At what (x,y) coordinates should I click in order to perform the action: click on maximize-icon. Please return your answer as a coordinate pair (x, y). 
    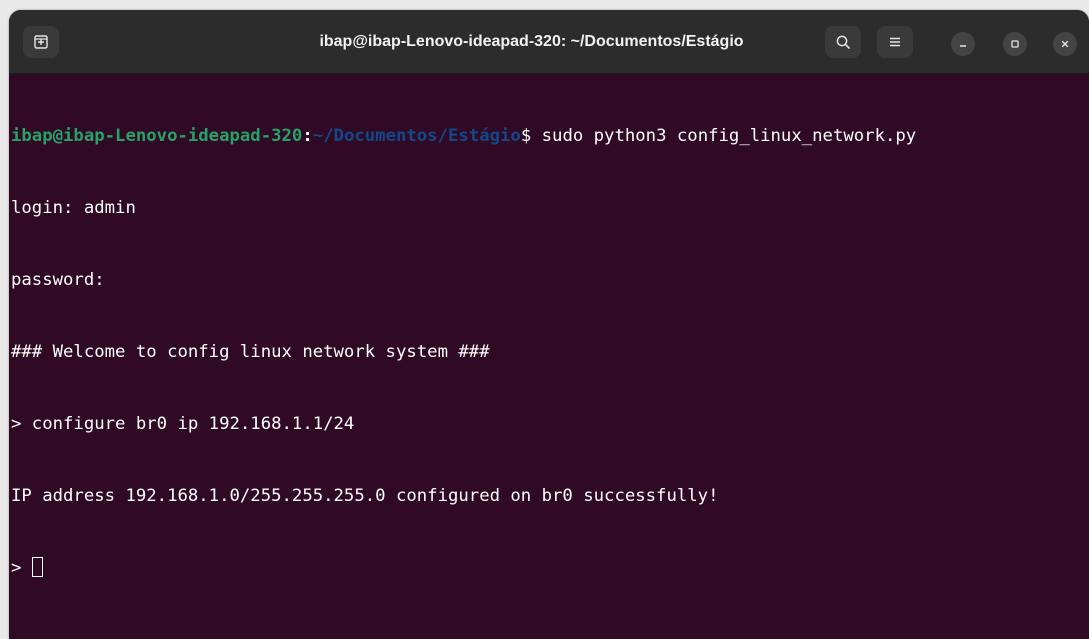
    Looking at the image, I should click on (1015, 44).